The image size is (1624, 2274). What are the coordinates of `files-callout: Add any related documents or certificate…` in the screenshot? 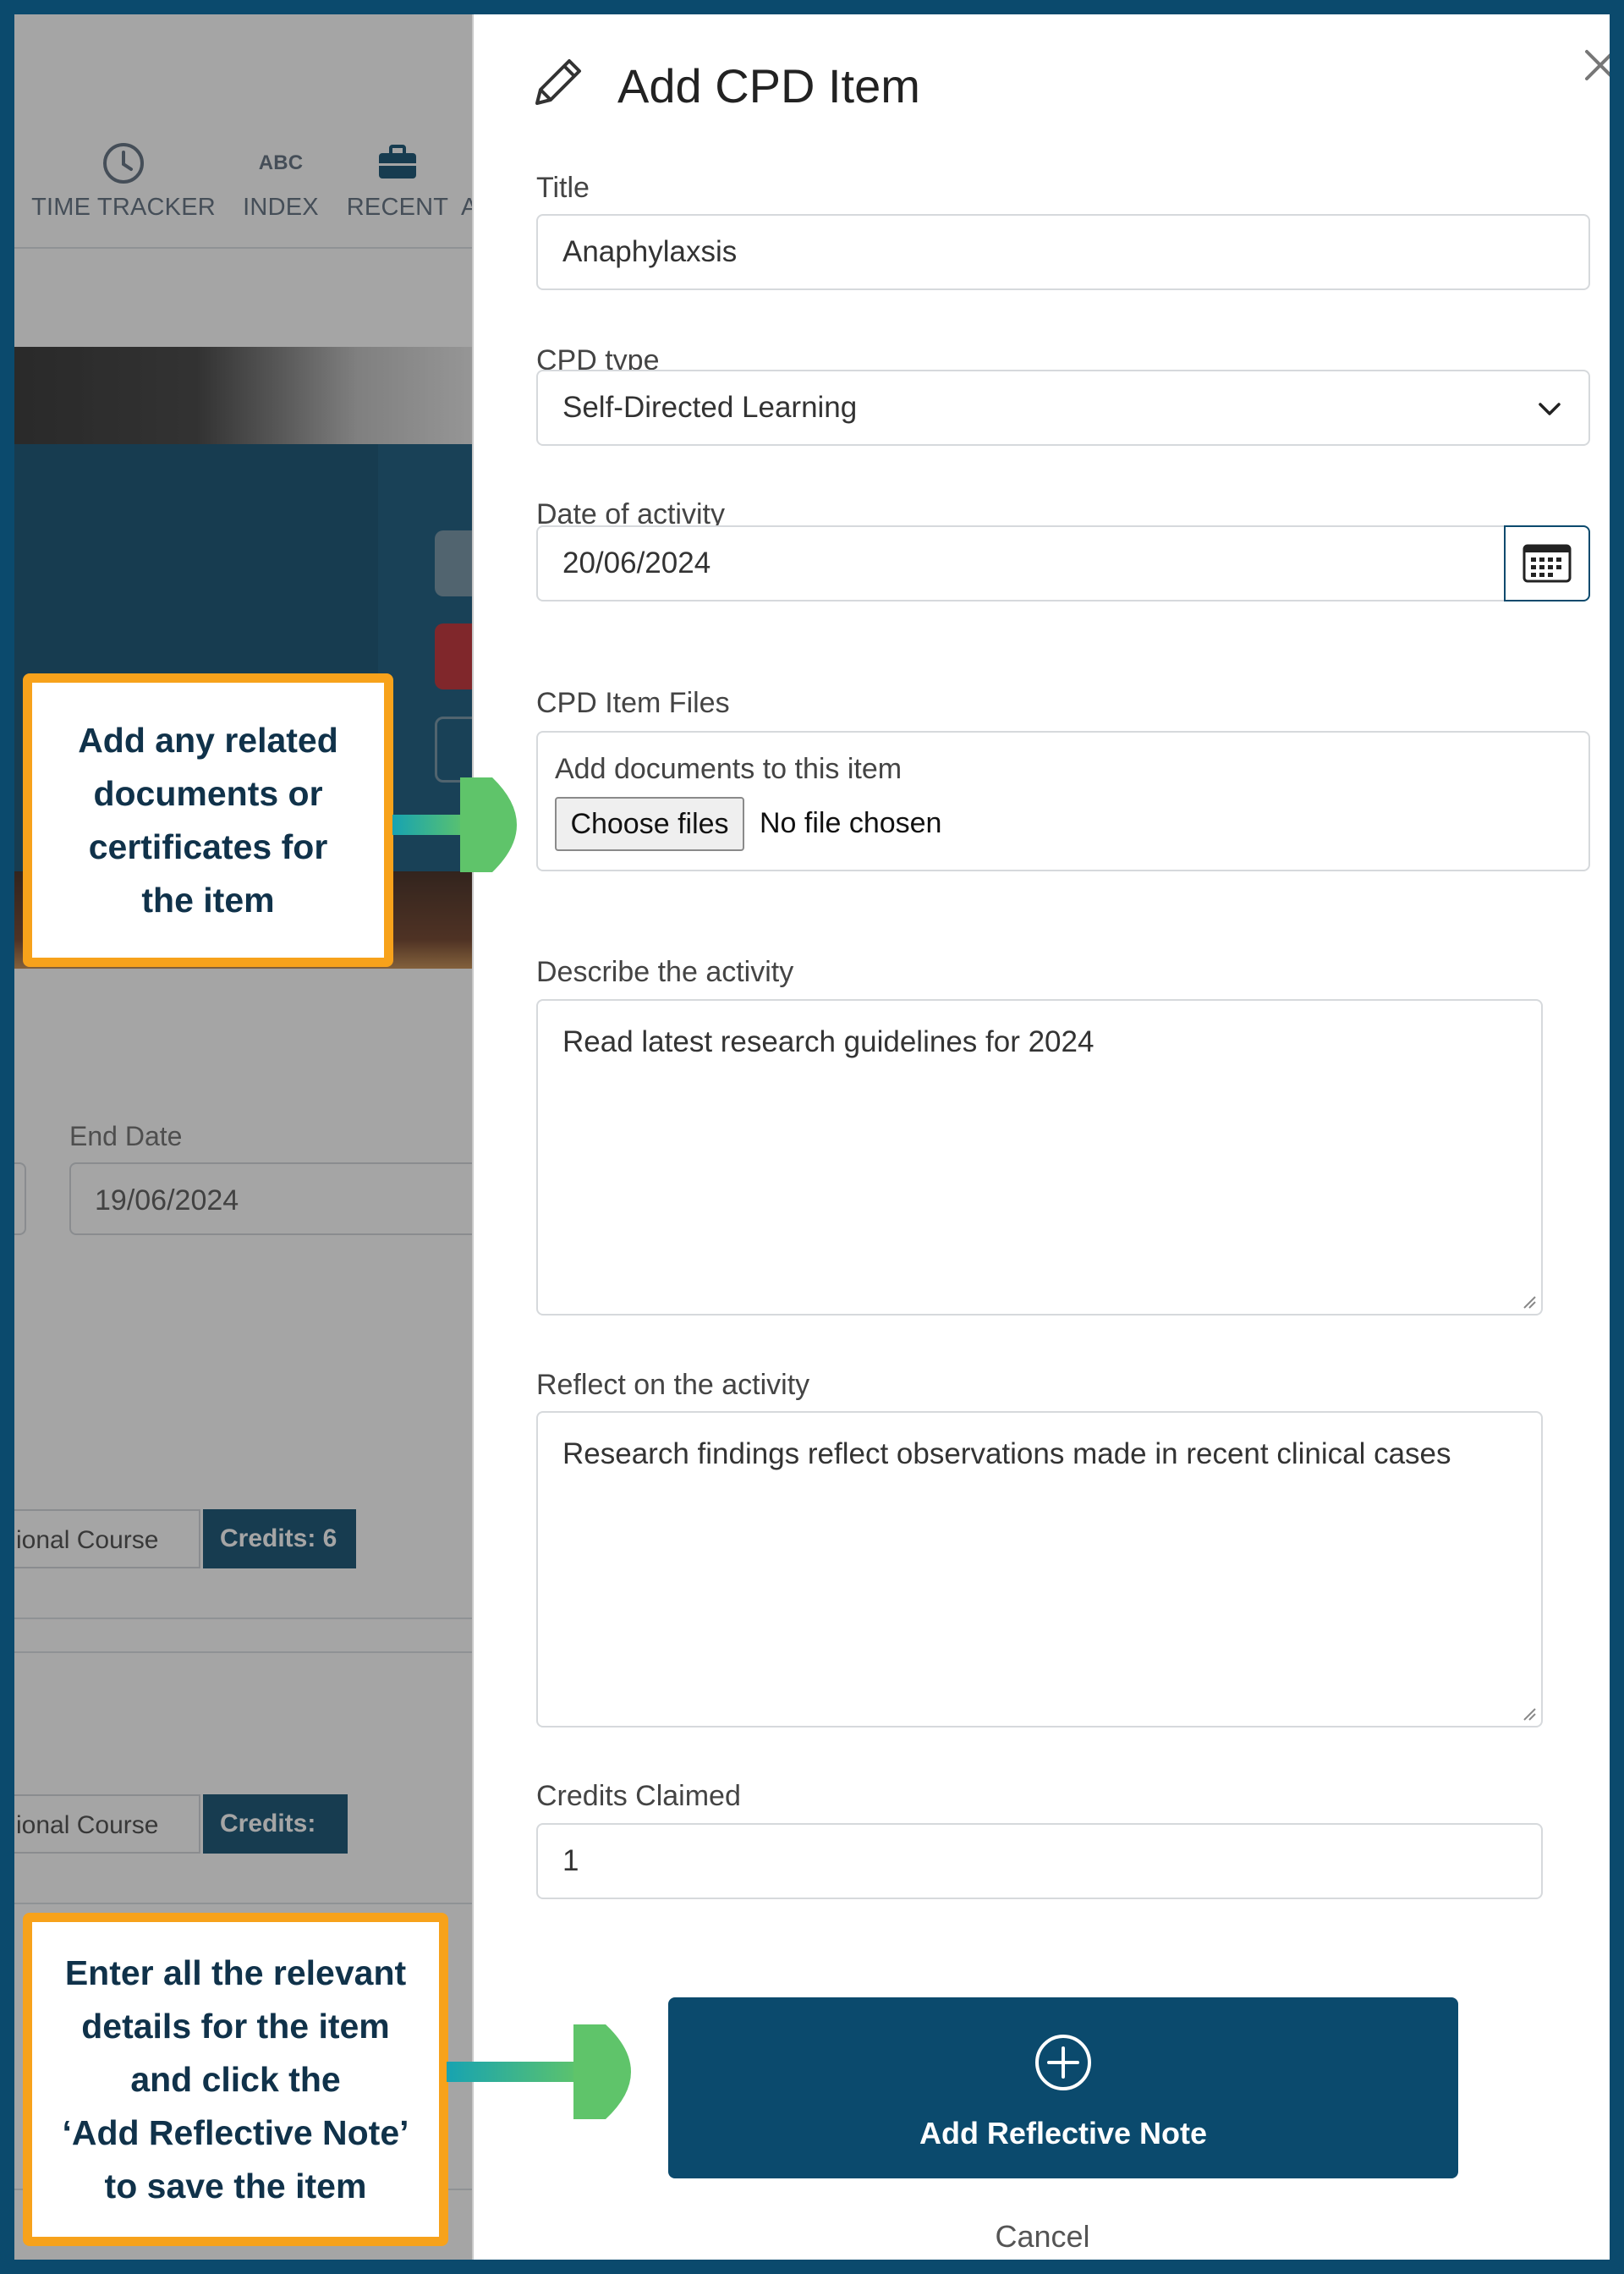 It's located at (208, 820).